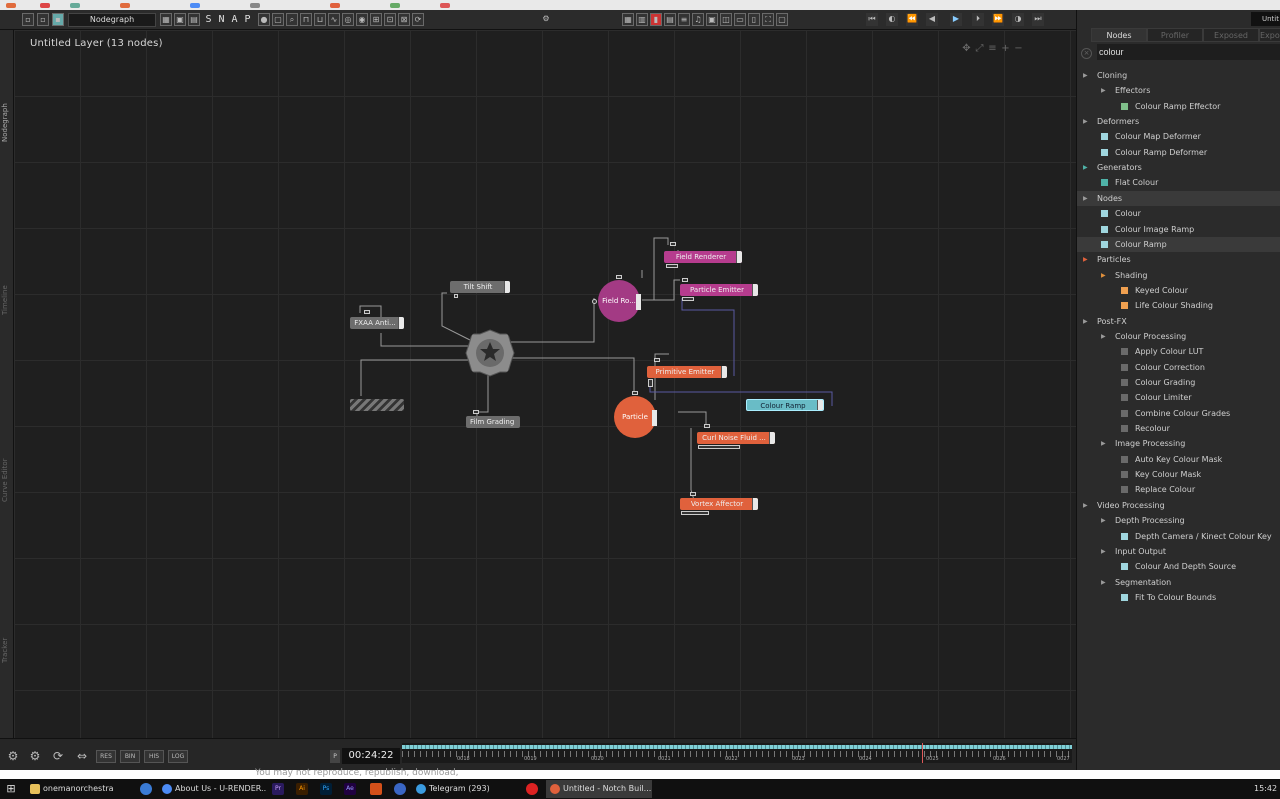 The width and height of the screenshot is (1280, 799). I want to click on prev-key-icon: ◐, so click(892, 19).